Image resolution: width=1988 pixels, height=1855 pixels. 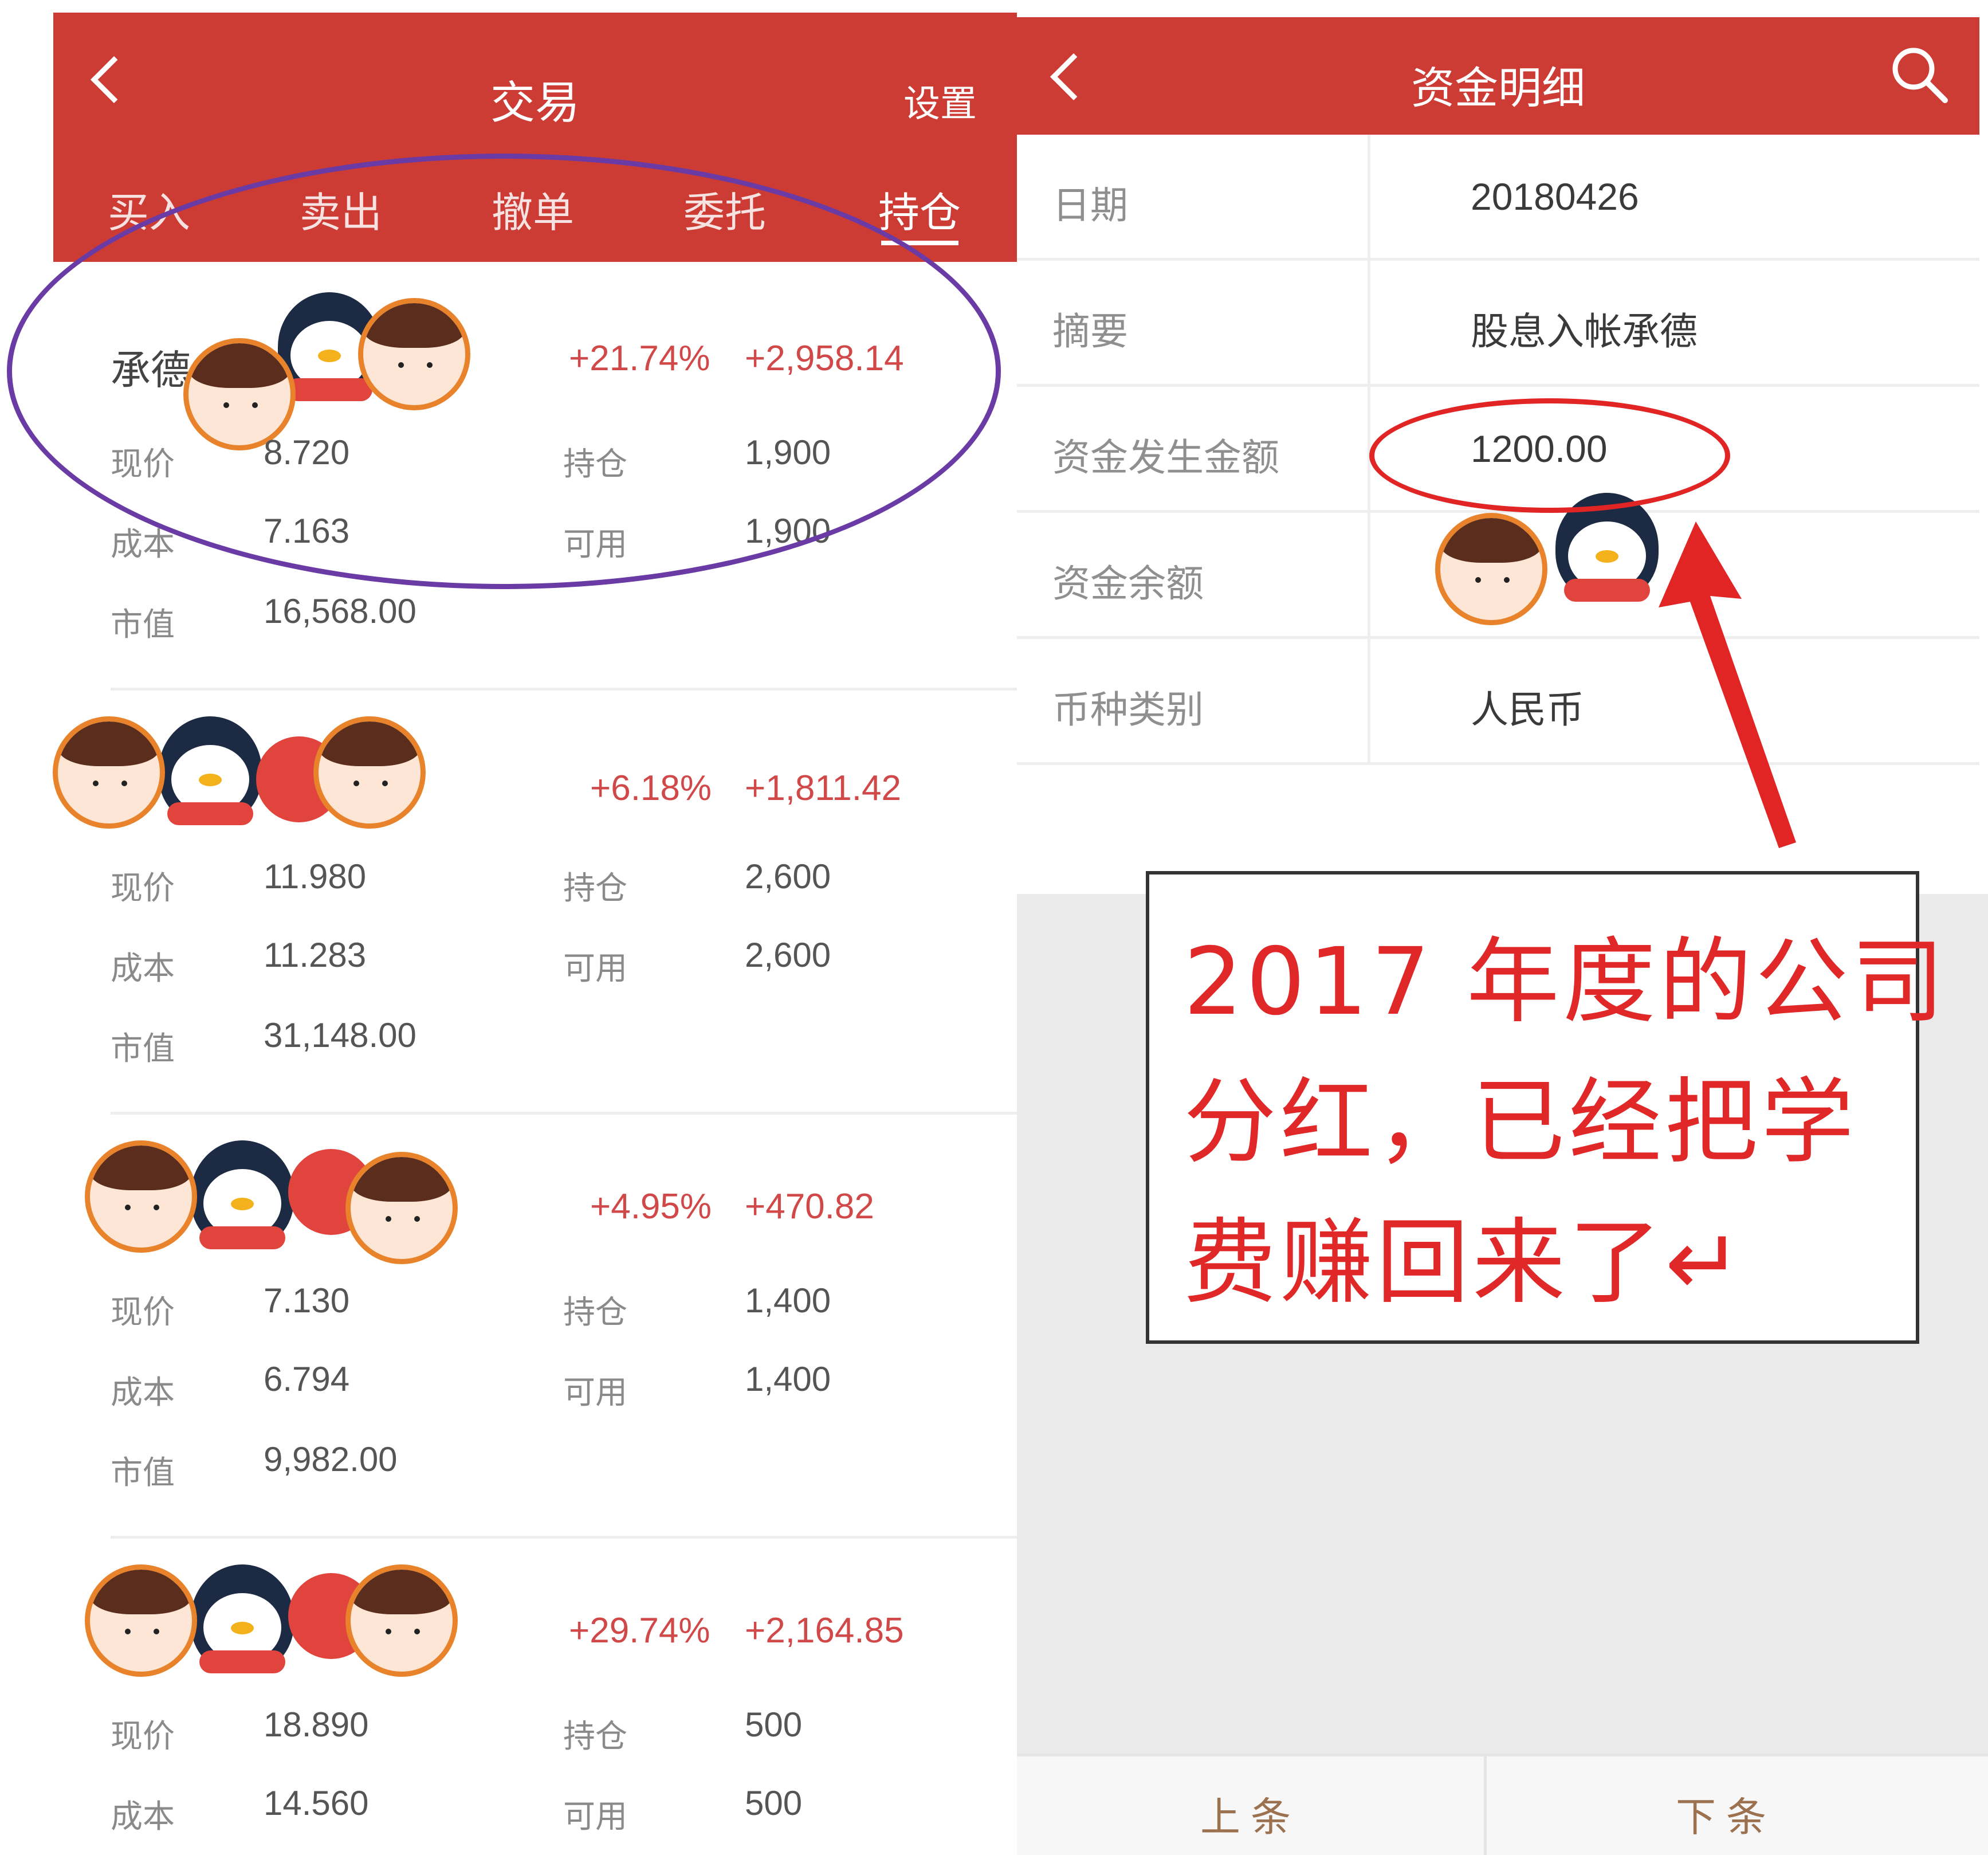 I want to click on row-value: 股息入帐承德, so click(x=1584, y=331).